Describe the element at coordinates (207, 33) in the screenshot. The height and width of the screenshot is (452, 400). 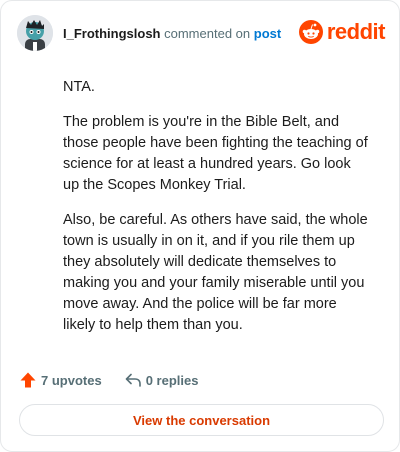
I see `action-text: commented on` at that location.